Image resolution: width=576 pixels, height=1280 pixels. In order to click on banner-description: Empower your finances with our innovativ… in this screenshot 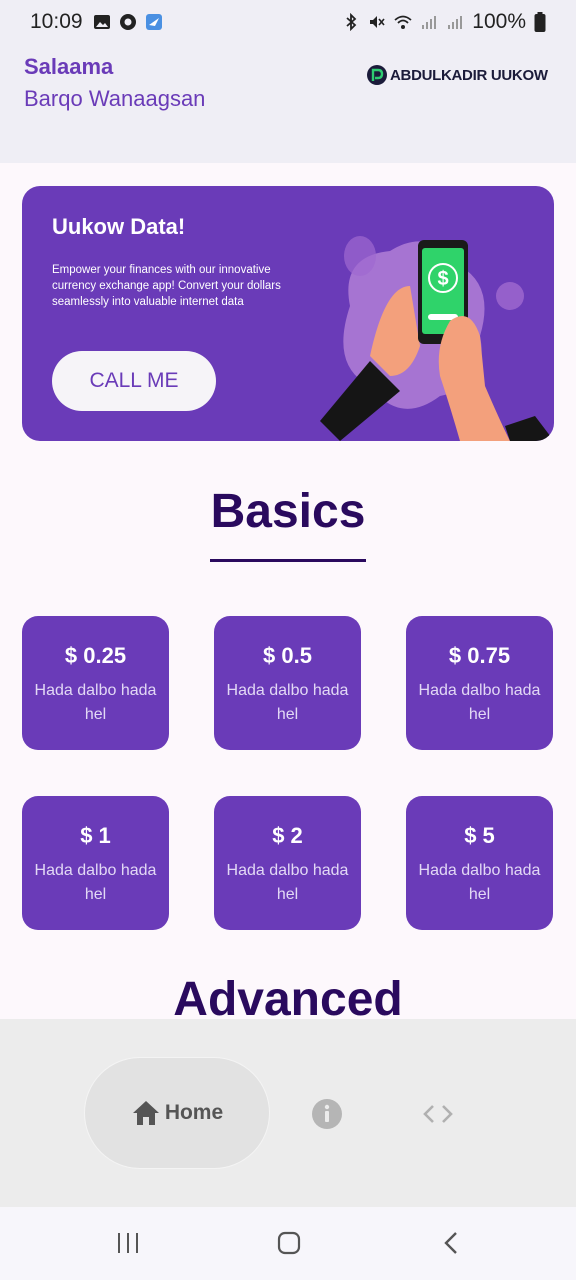, I will do `click(166, 286)`.